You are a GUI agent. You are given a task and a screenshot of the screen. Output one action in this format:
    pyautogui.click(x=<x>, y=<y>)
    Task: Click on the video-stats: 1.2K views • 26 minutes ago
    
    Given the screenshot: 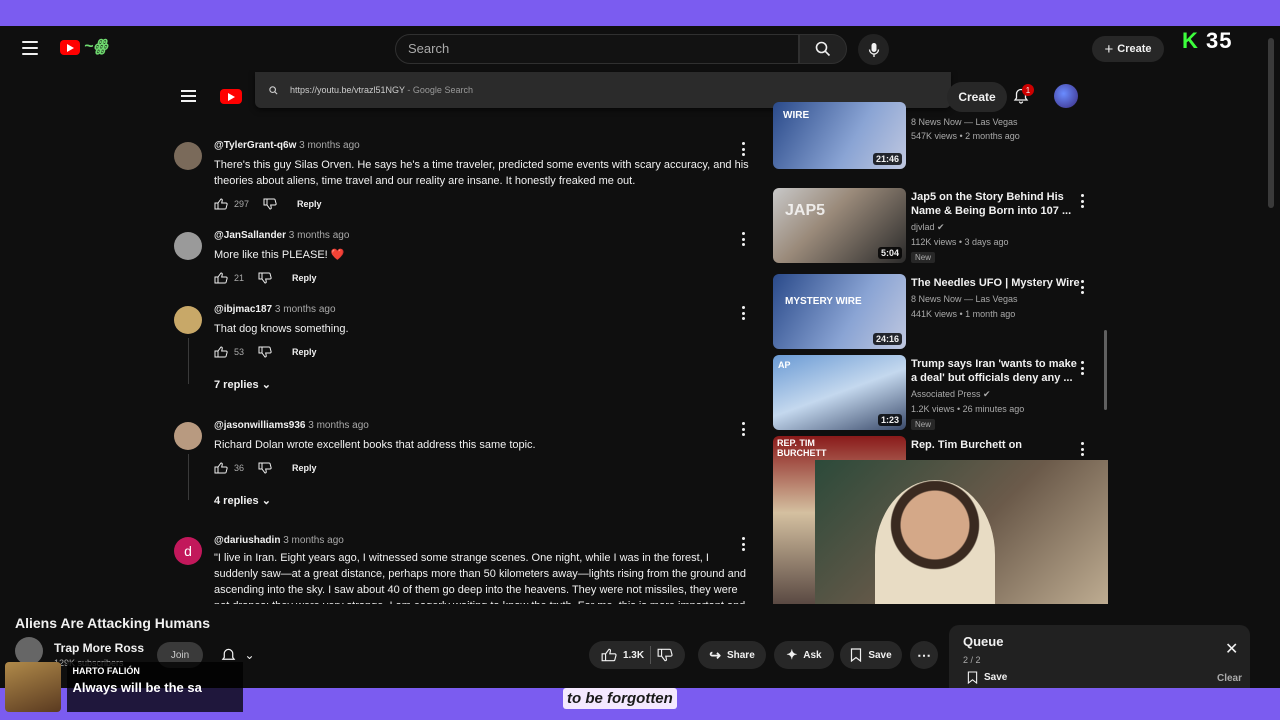 What is the action you would take?
    pyautogui.click(x=968, y=409)
    